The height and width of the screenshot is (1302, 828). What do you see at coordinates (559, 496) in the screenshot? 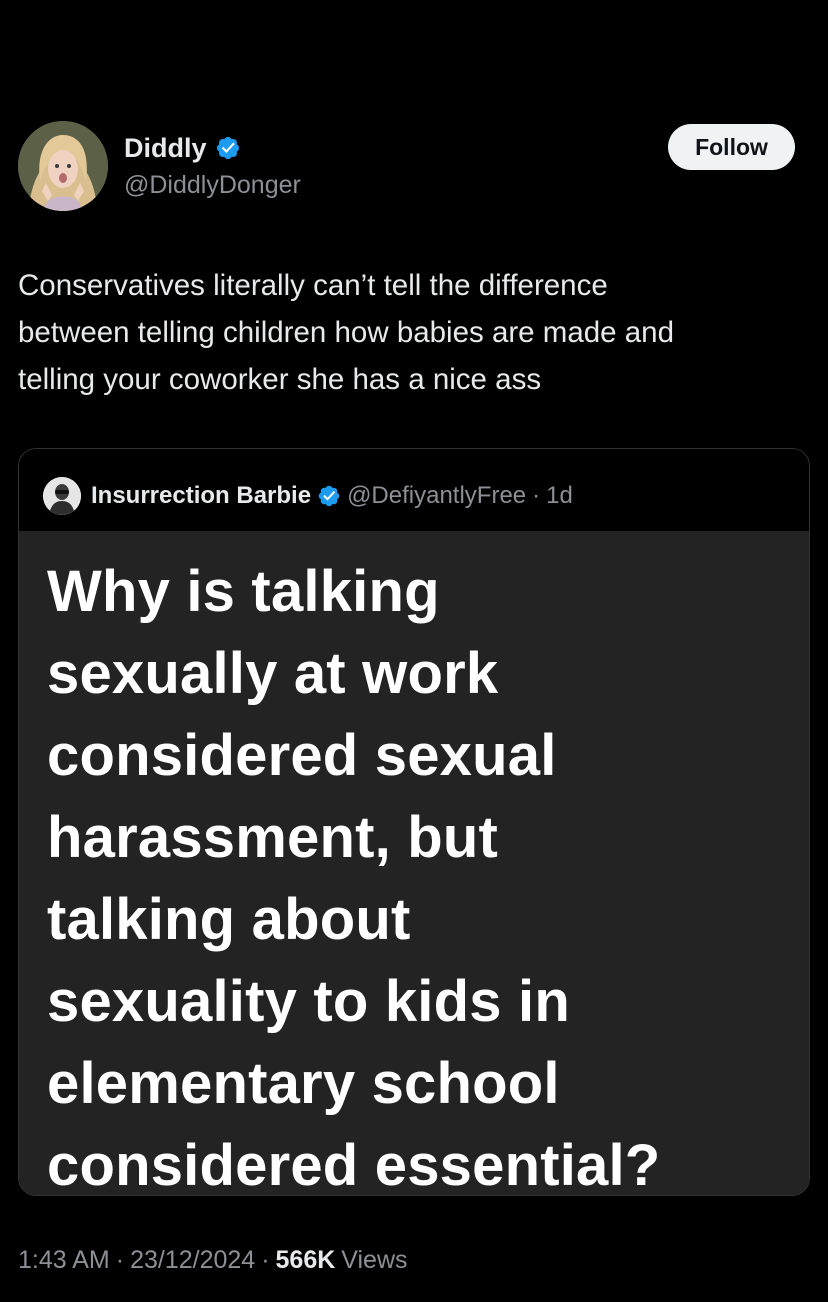
I see `quoted-post-time: 1d` at bounding box center [559, 496].